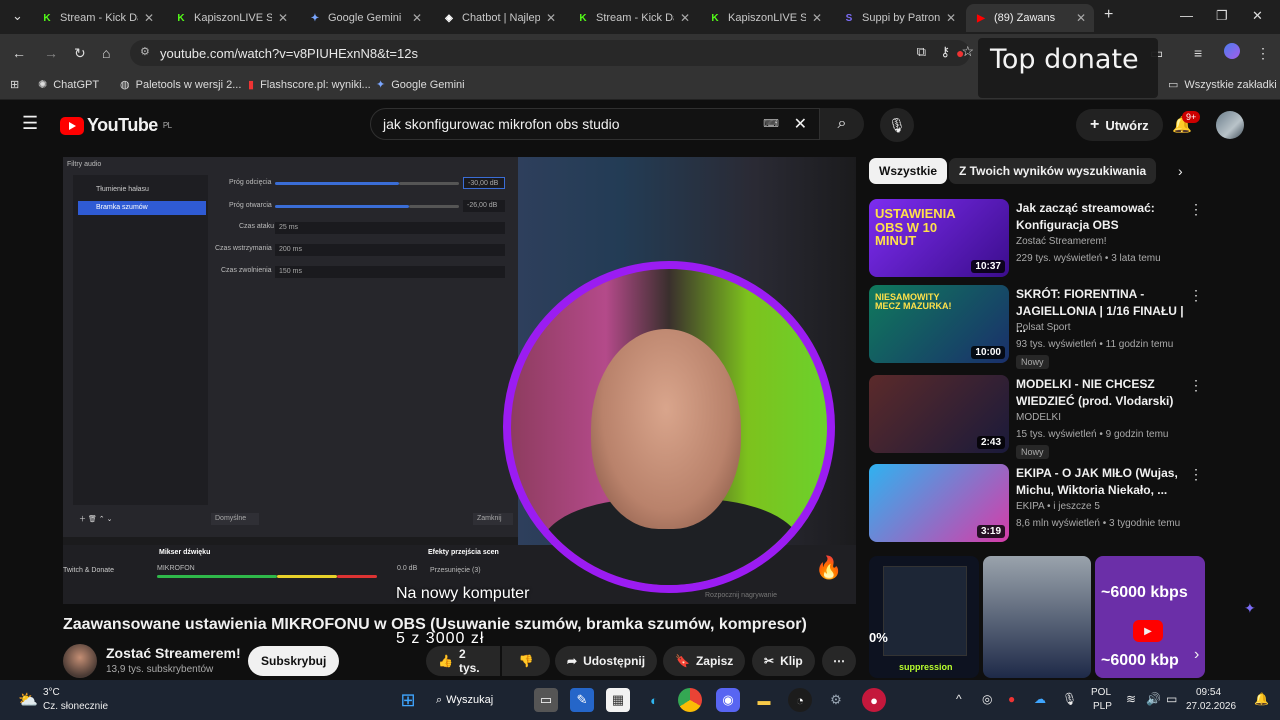 This screenshot has width=1280, height=720. What do you see at coordinates (51, 53) in the screenshot?
I see `forward-icon: →` at bounding box center [51, 53].